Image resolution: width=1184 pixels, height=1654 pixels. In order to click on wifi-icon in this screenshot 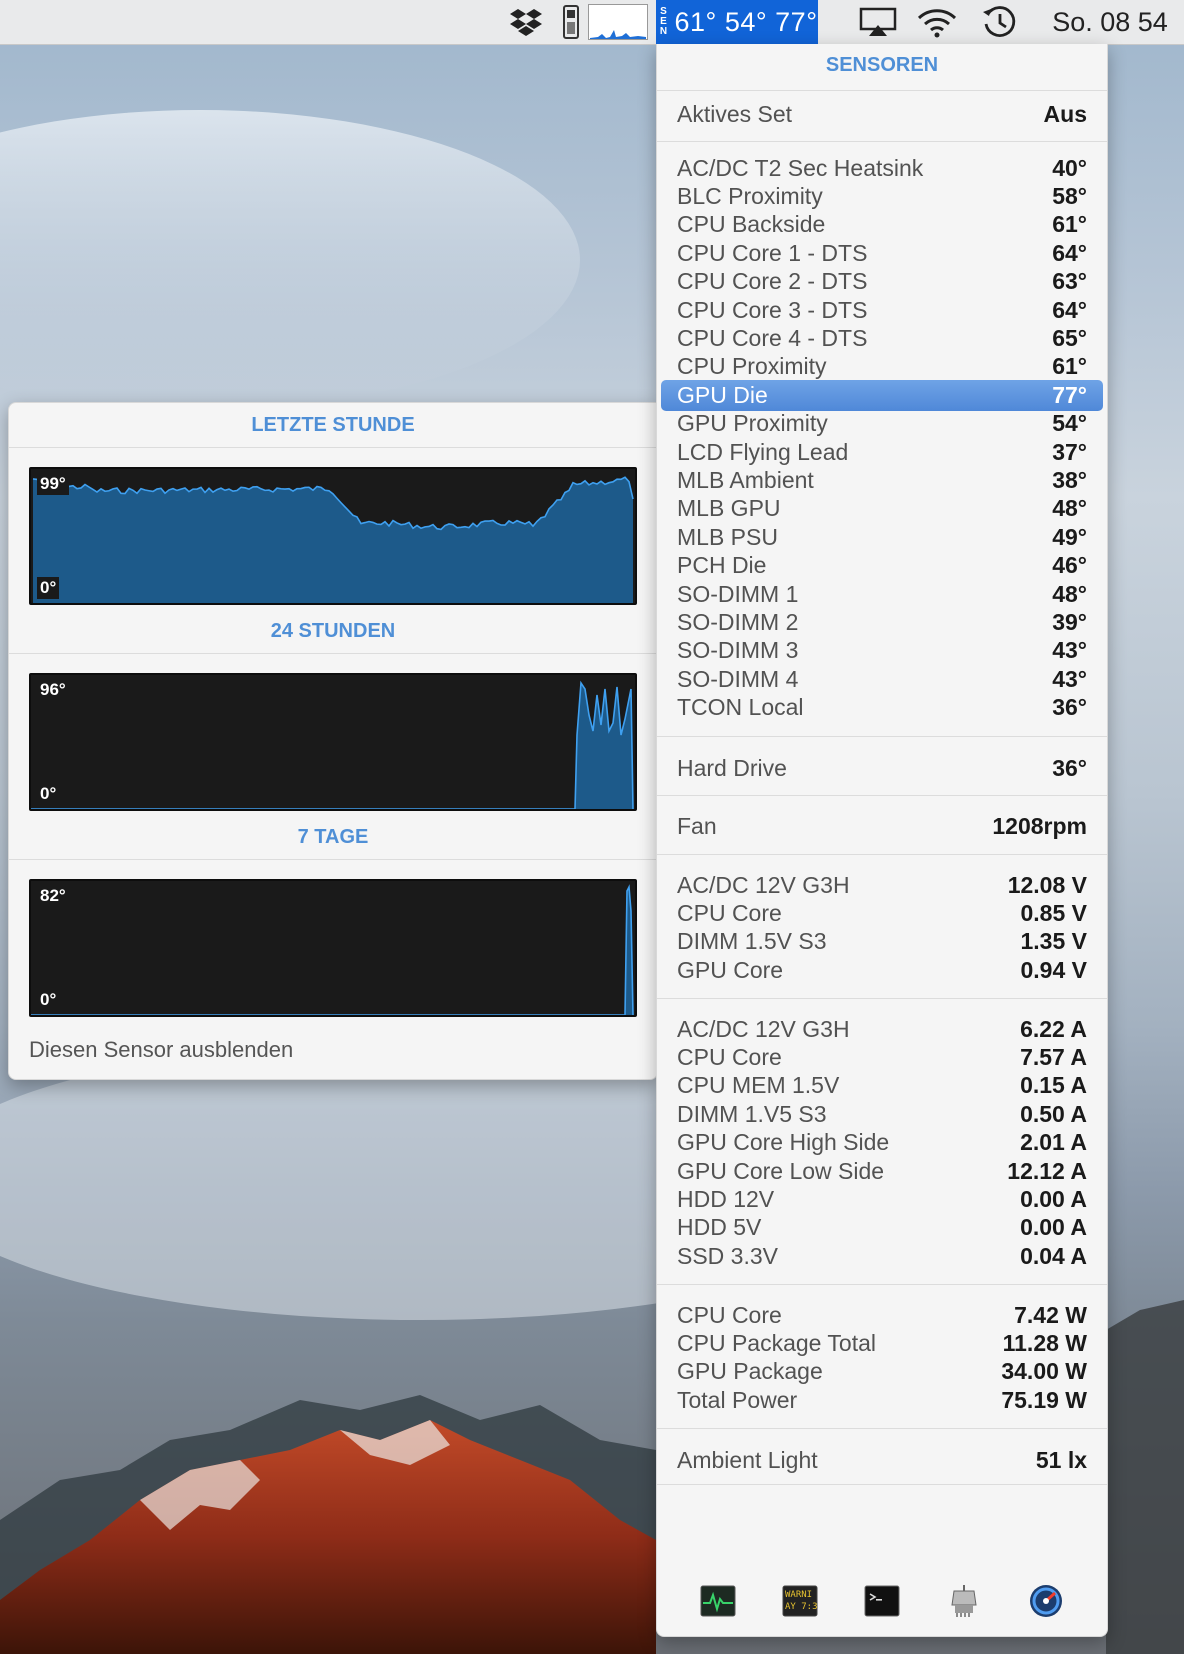, I will do `click(937, 22)`.